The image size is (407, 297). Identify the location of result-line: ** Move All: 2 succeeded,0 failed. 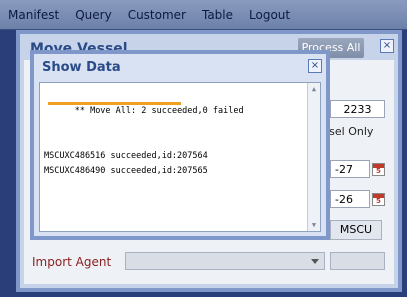
(174, 119).